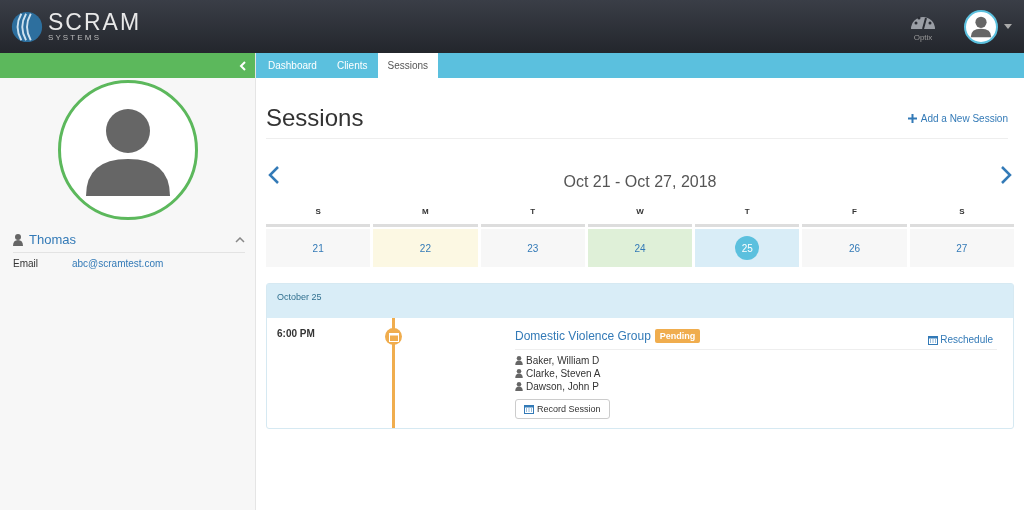 The height and width of the screenshot is (510, 1024). Describe the element at coordinates (425, 248) in the screenshot. I see `day-cell: 22` at that location.